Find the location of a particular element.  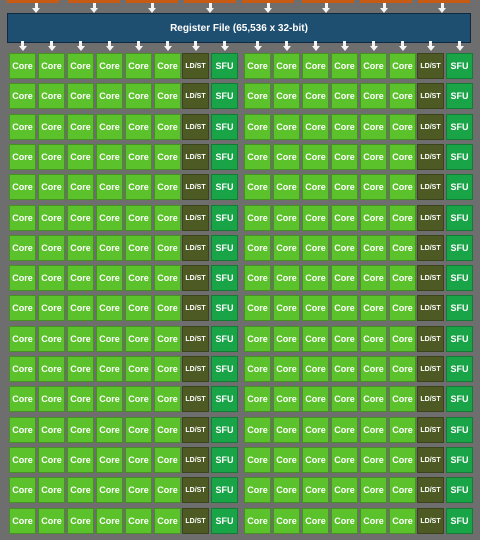

register-file-label: Register File (65,536 x 32-bit) is located at coordinates (239, 28).